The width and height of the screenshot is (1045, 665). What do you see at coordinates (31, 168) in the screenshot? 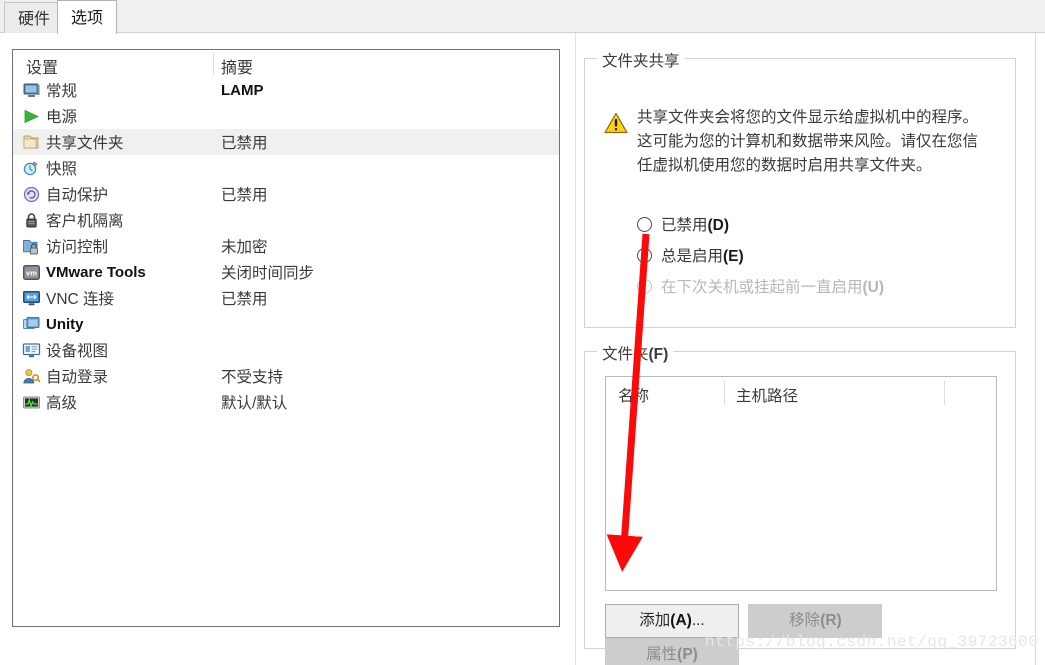
I see `snapshot-icon` at bounding box center [31, 168].